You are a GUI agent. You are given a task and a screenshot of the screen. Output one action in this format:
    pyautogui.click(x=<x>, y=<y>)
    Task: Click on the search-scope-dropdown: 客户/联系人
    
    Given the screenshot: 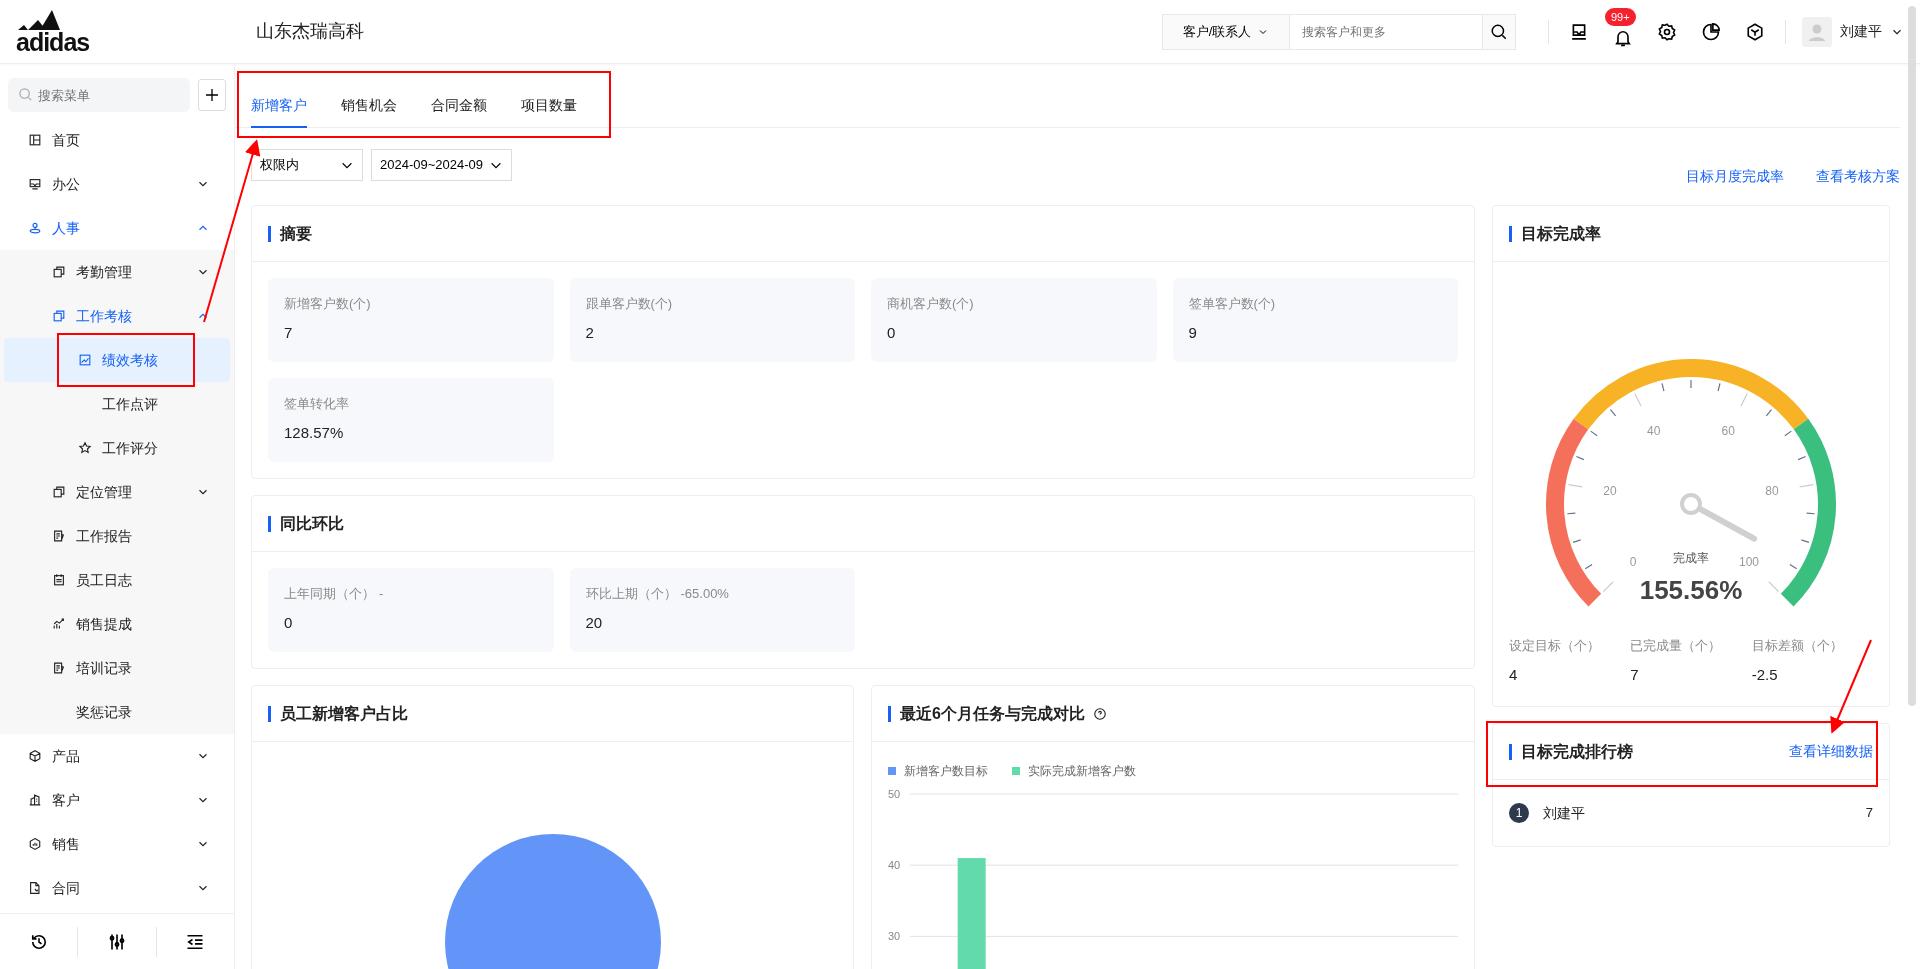 What is the action you would take?
    pyautogui.click(x=1226, y=31)
    